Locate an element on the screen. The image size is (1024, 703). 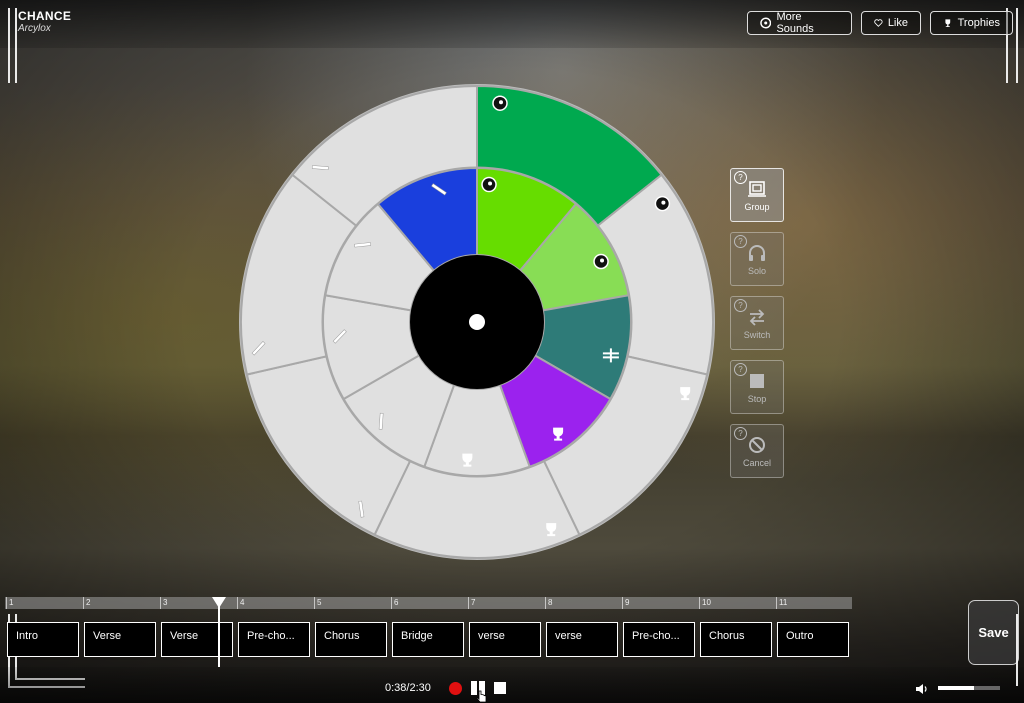
section-block: Intro is located at coordinates (43, 639).